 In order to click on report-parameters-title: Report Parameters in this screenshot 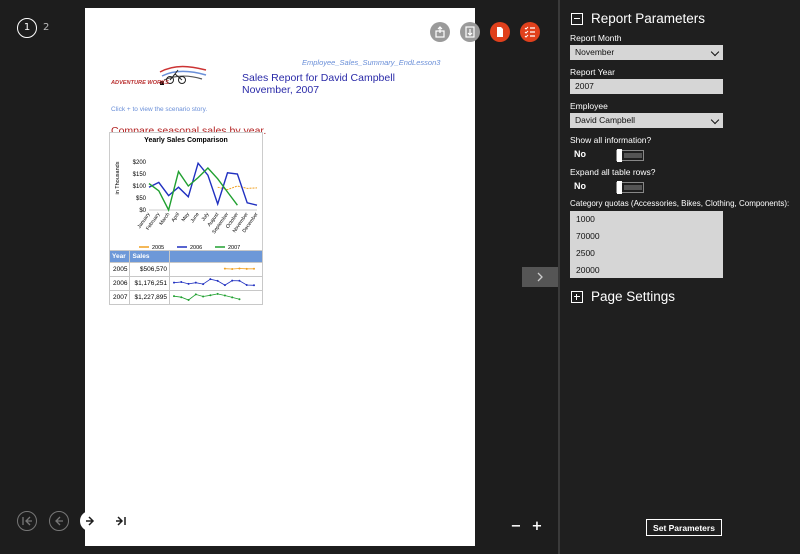, I will do `click(648, 18)`.